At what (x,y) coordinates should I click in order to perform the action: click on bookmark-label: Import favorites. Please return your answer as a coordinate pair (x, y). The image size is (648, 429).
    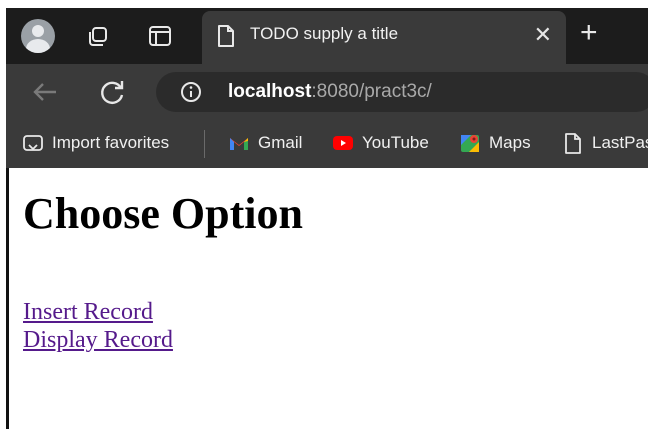
    Looking at the image, I should click on (111, 142).